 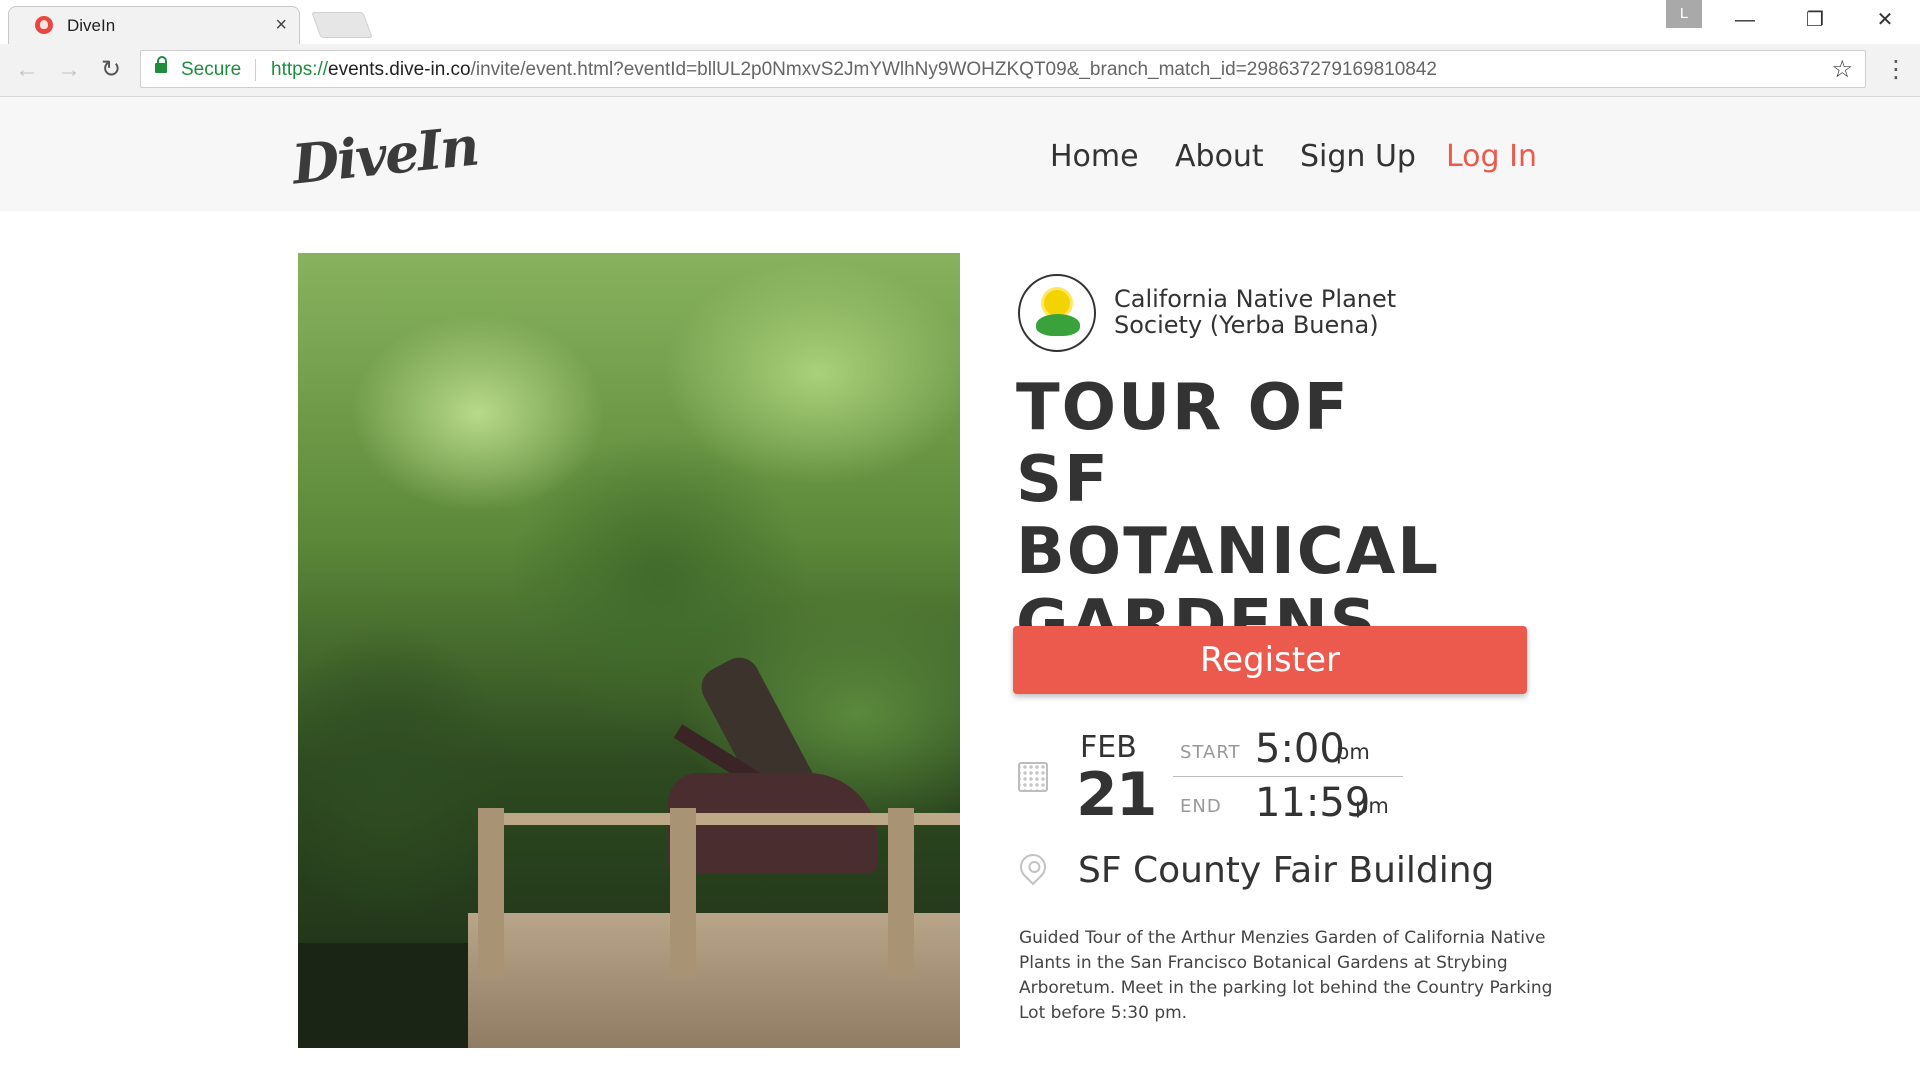 I want to click on end-label: END, so click(x=1201, y=806).